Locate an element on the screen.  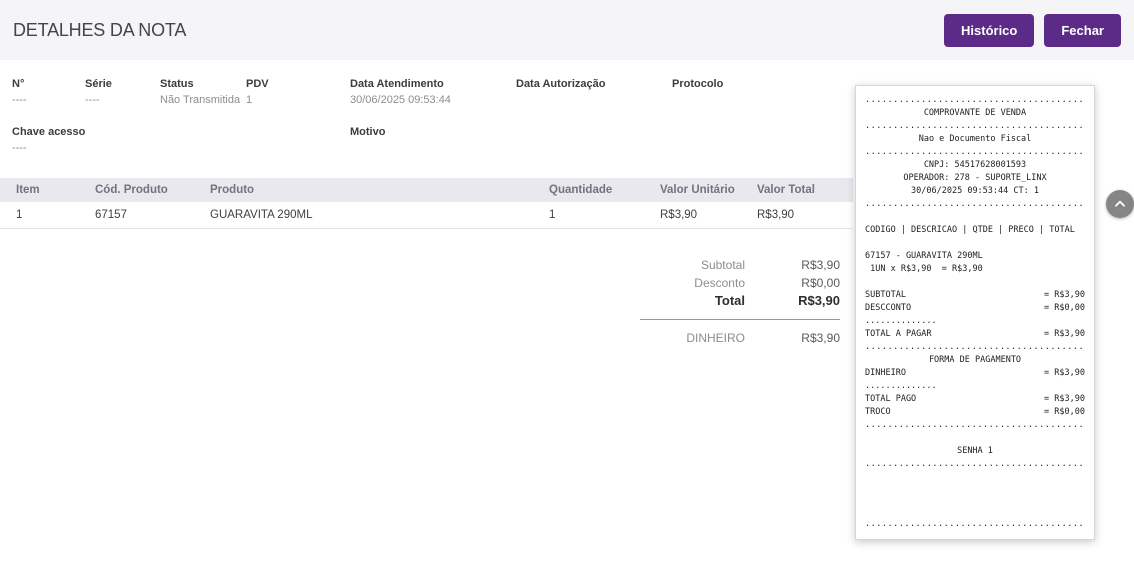
field-data-autorizacao: Data Autorização is located at coordinates (560, 92).